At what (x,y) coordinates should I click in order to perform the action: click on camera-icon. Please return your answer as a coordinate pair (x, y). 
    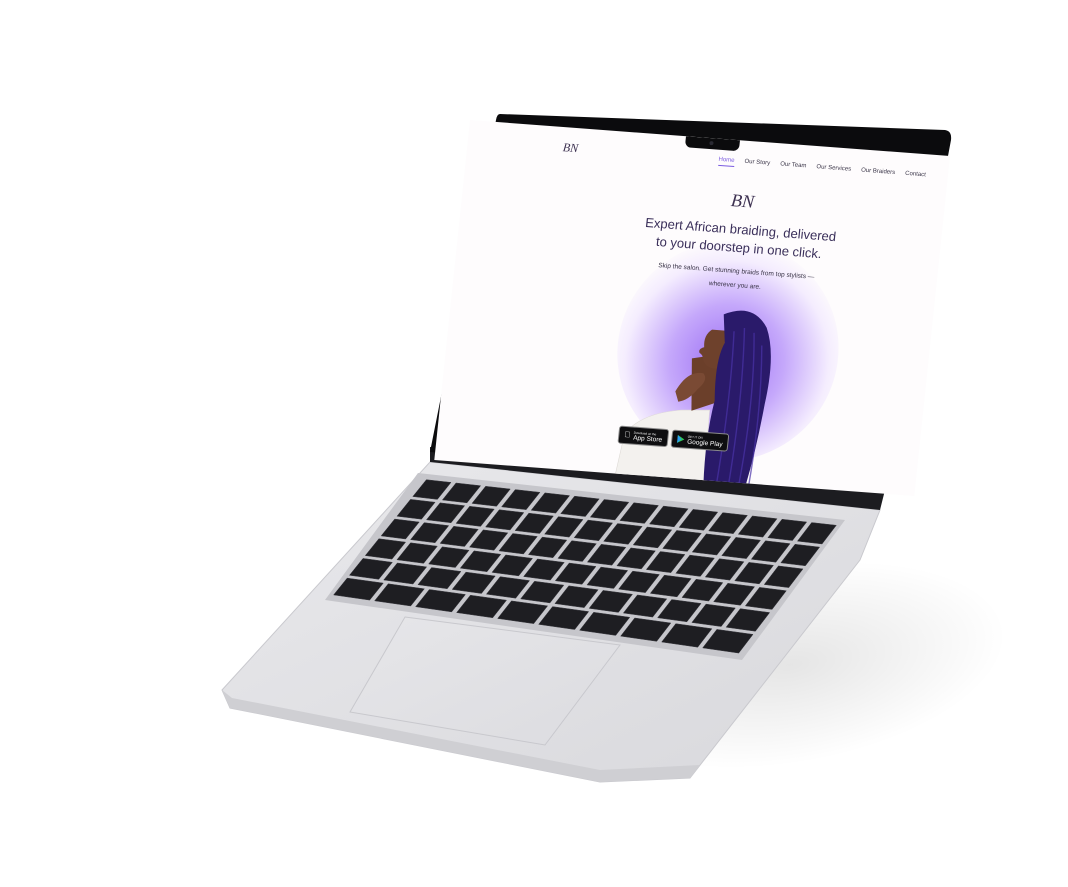
    Looking at the image, I should click on (711, 143).